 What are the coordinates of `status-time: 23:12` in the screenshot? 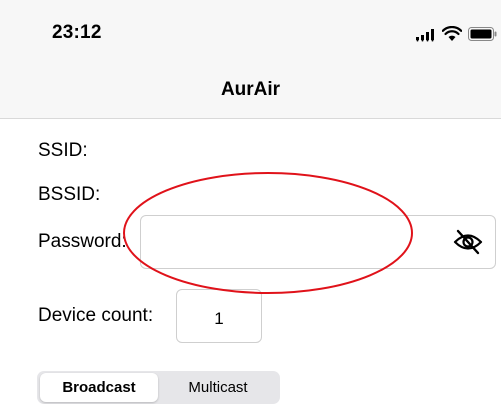 It's located at (77, 32).